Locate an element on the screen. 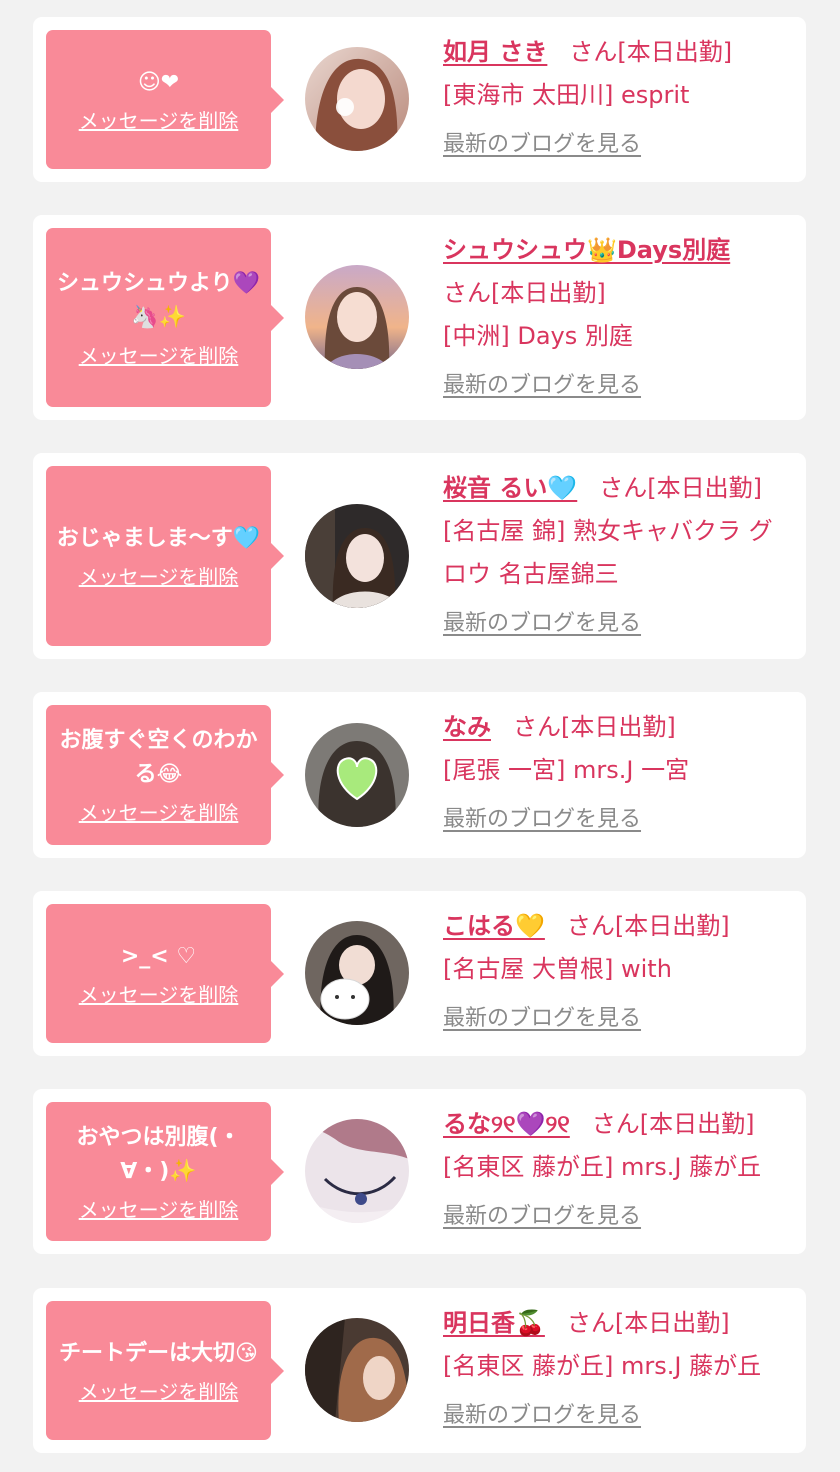 The height and width of the screenshot is (1472, 840). message-text: チートデーは大切😘 is located at coordinates (158, 1353).